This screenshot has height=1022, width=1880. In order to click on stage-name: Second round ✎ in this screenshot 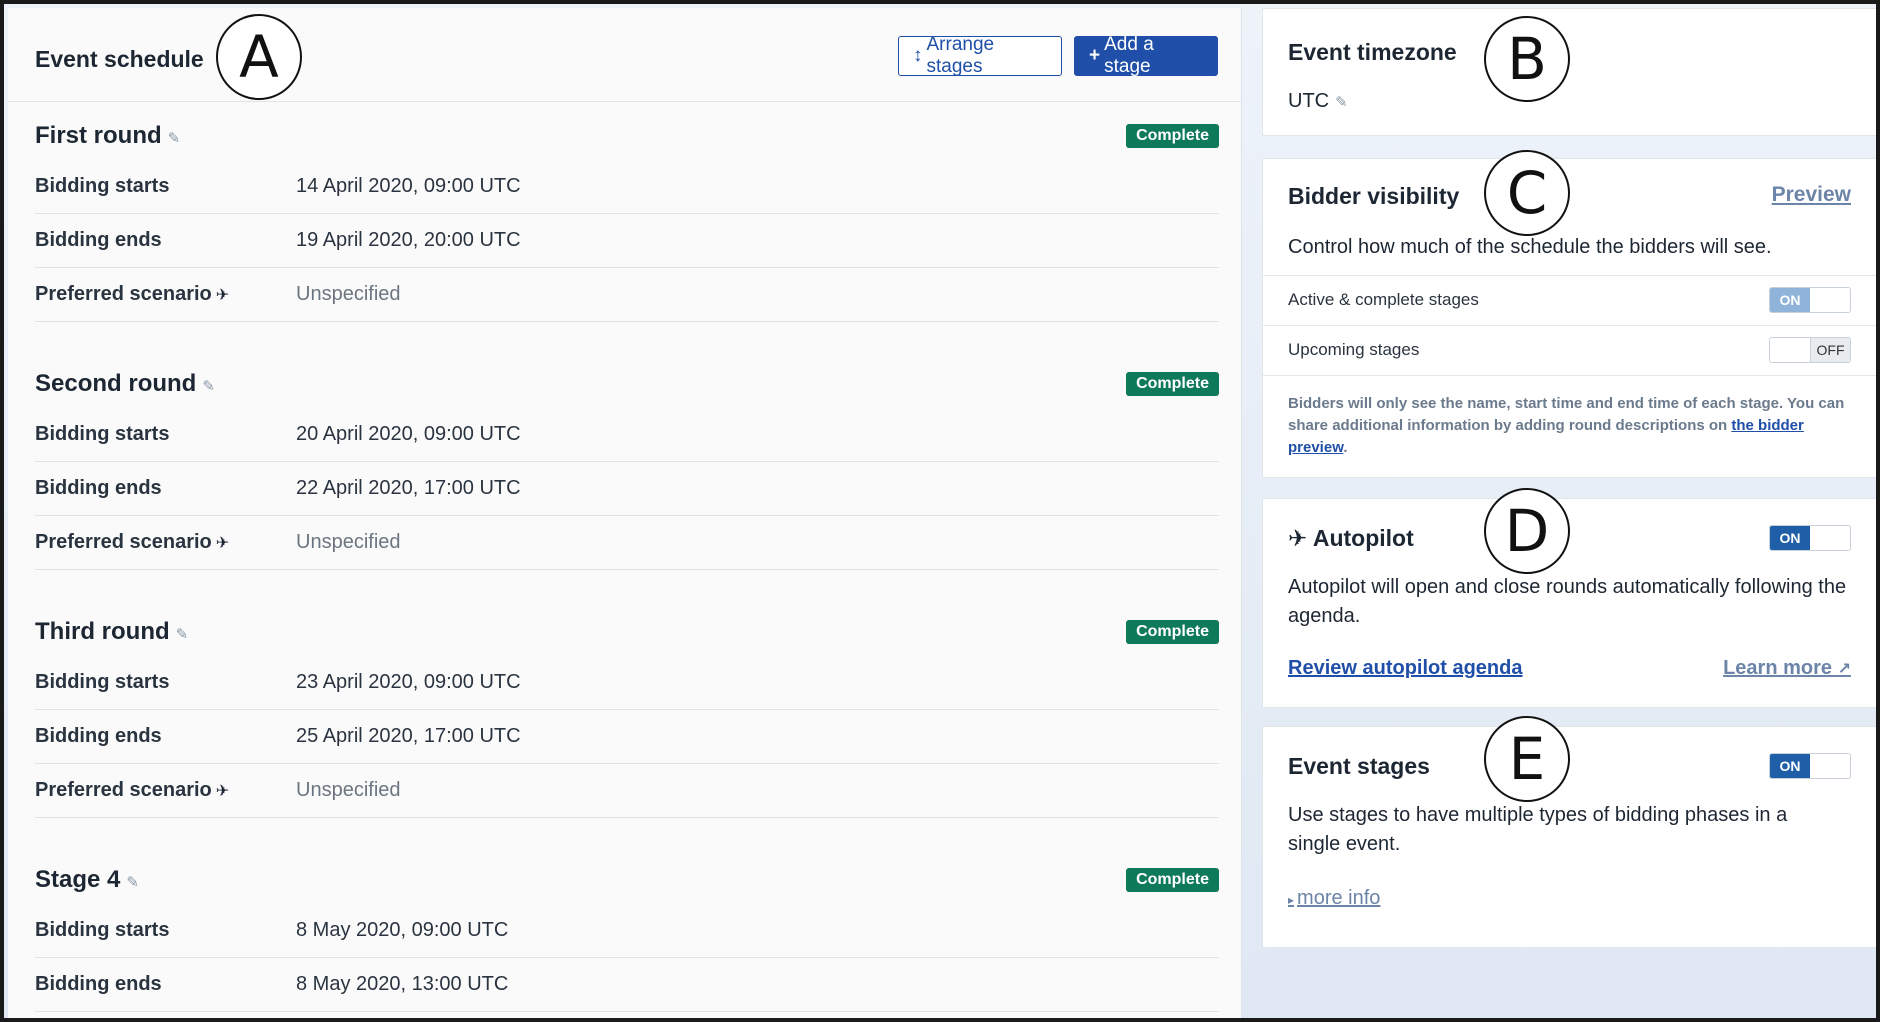, I will do `click(125, 384)`.